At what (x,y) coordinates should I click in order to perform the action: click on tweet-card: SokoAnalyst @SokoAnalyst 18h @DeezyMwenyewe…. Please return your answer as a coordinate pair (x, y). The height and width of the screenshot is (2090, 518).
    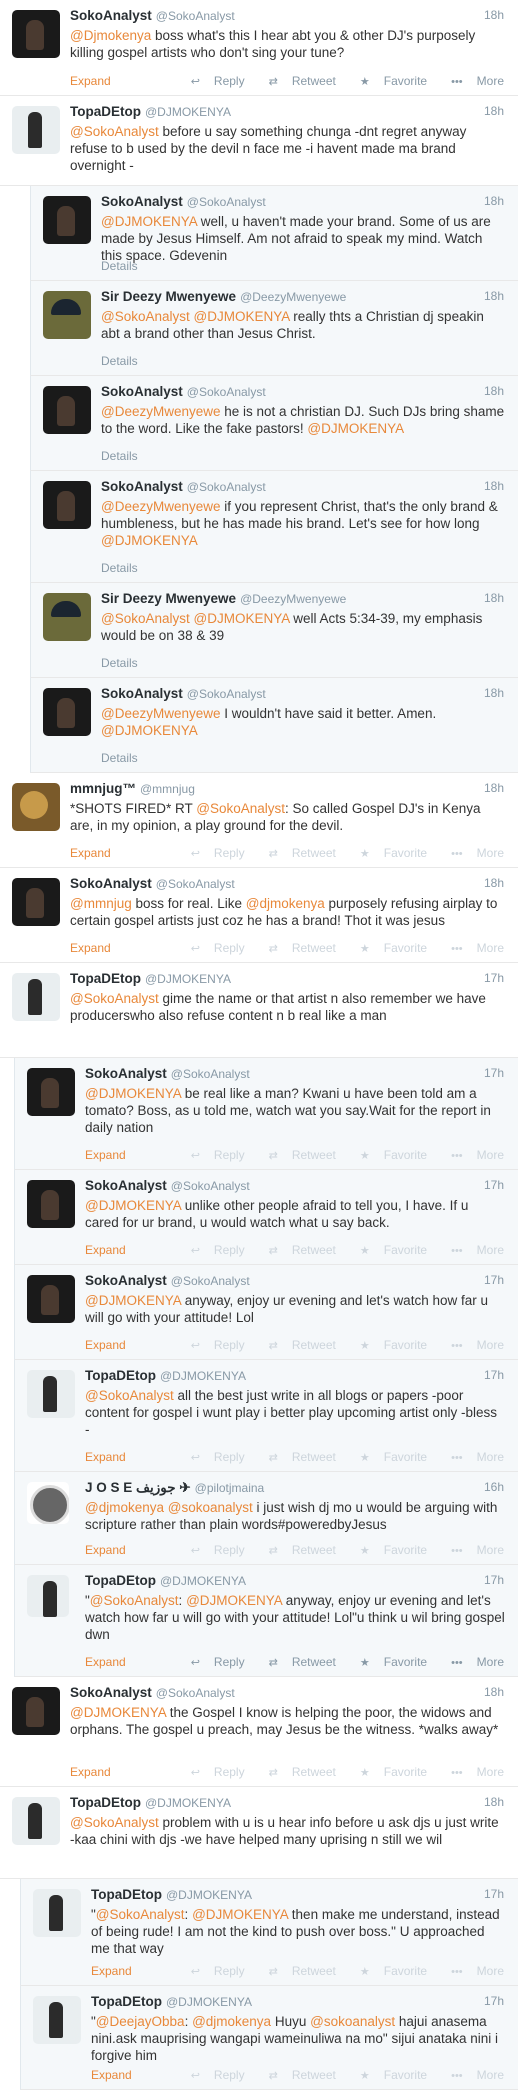
    Looking at the image, I should click on (274, 725).